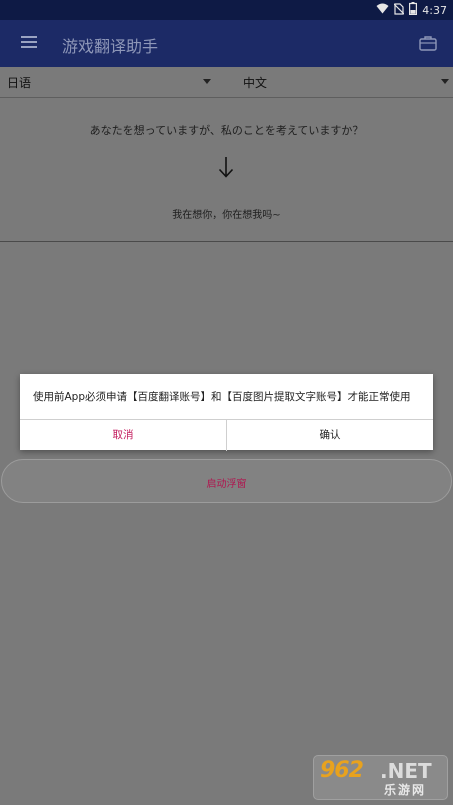  Describe the element at coordinates (255, 83) in the screenshot. I see `target-language-label: 中文` at that location.